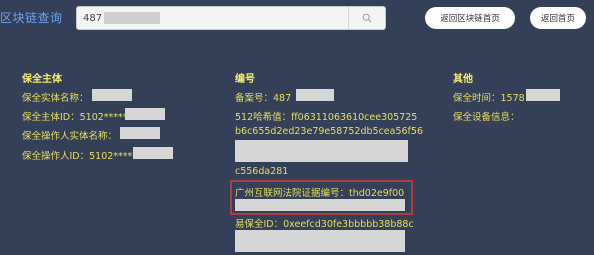  What do you see at coordinates (324, 224) in the screenshot?
I see `yibaoquan-id-label: 易保全ID：0xeefcd30fe3bbbbb38b88c` at bounding box center [324, 224].